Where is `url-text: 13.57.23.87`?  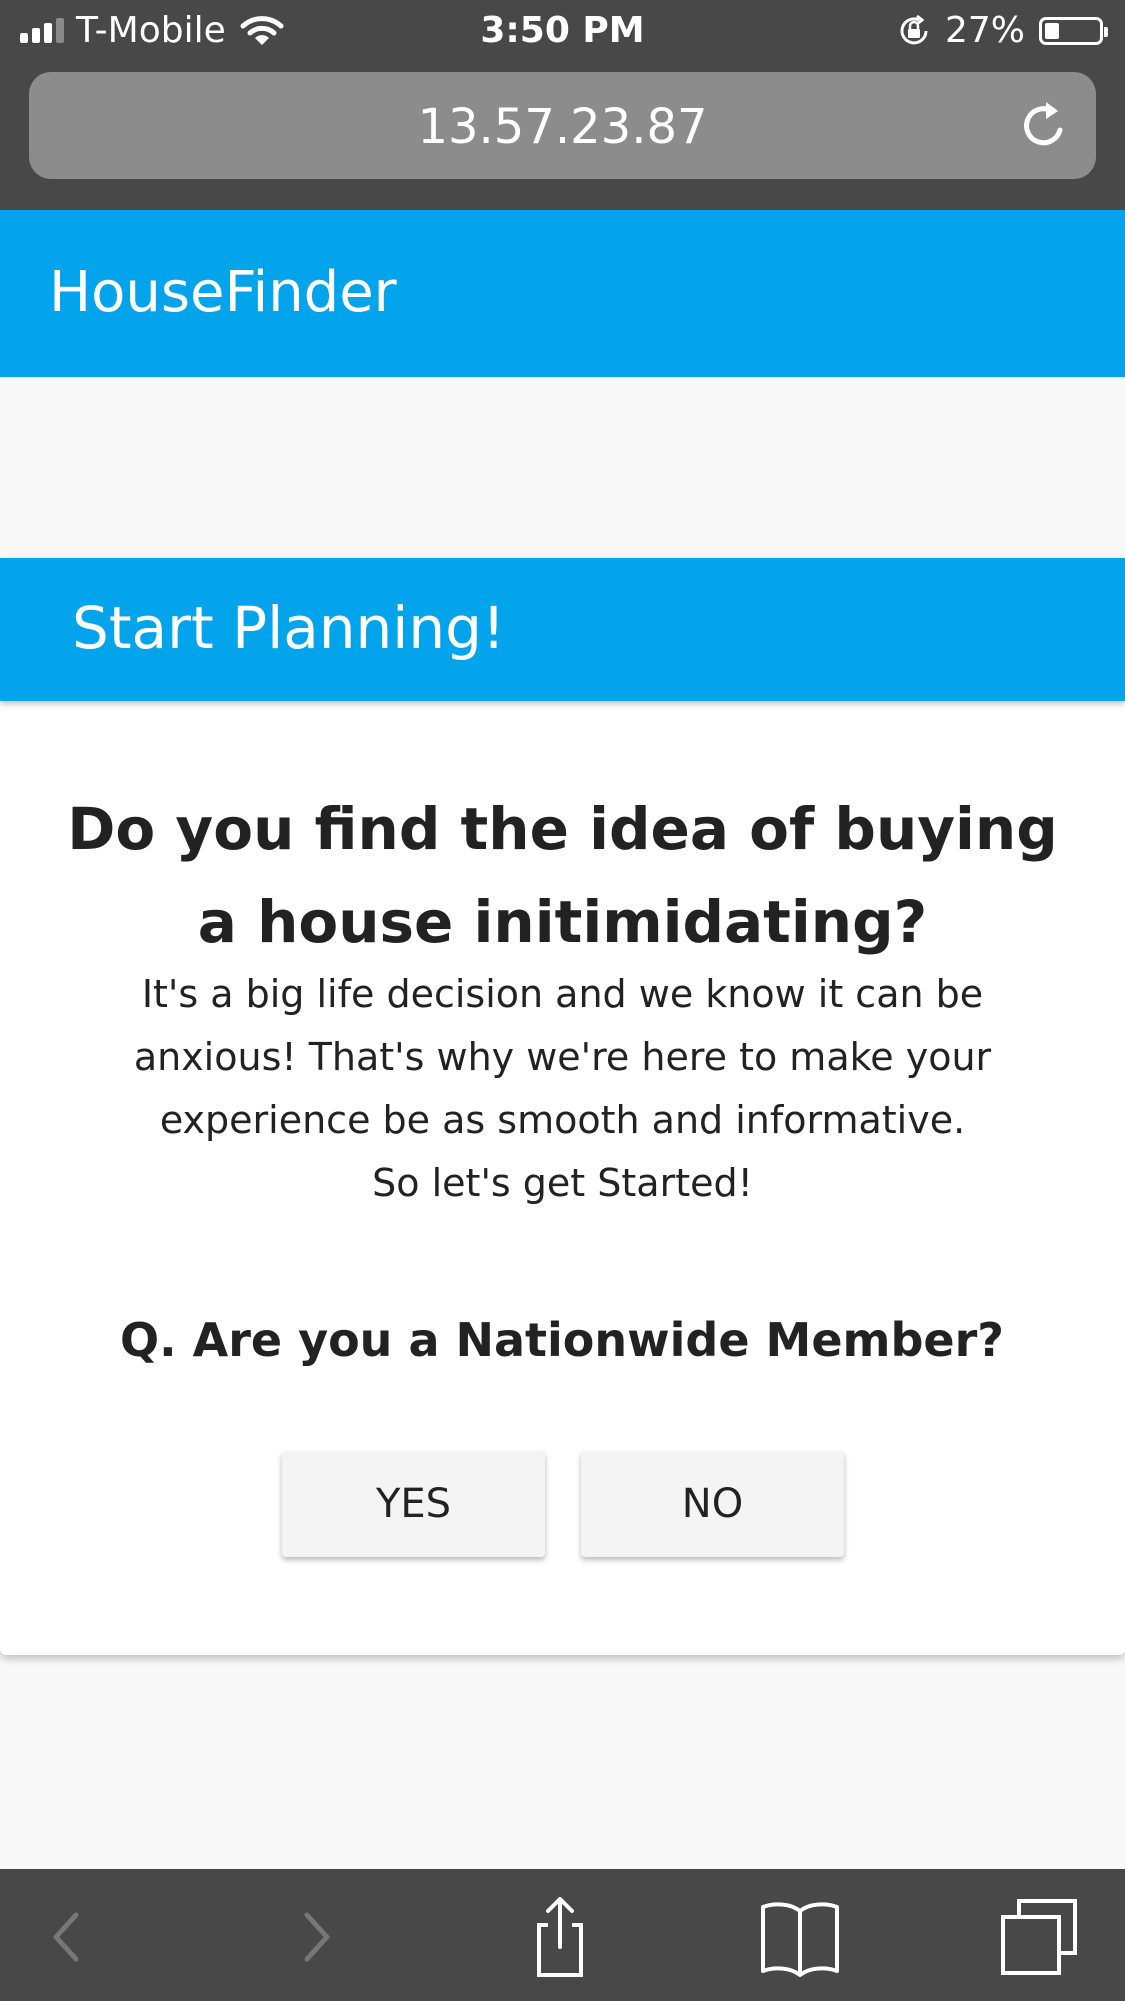
url-text: 13.57.23.87 is located at coordinates (562, 127).